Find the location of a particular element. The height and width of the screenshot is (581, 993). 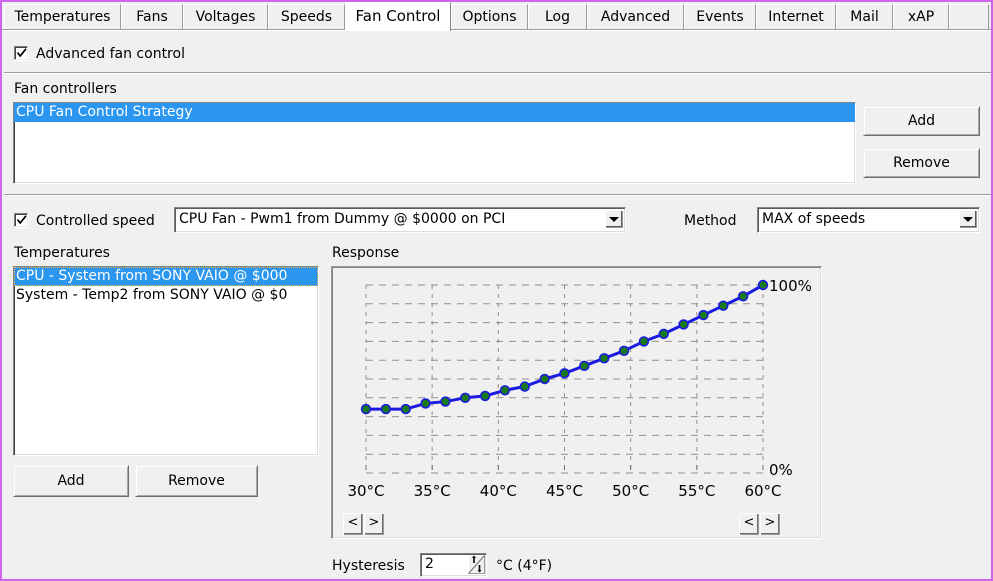

x-axis-scroll-right-button: > is located at coordinates (374, 524).